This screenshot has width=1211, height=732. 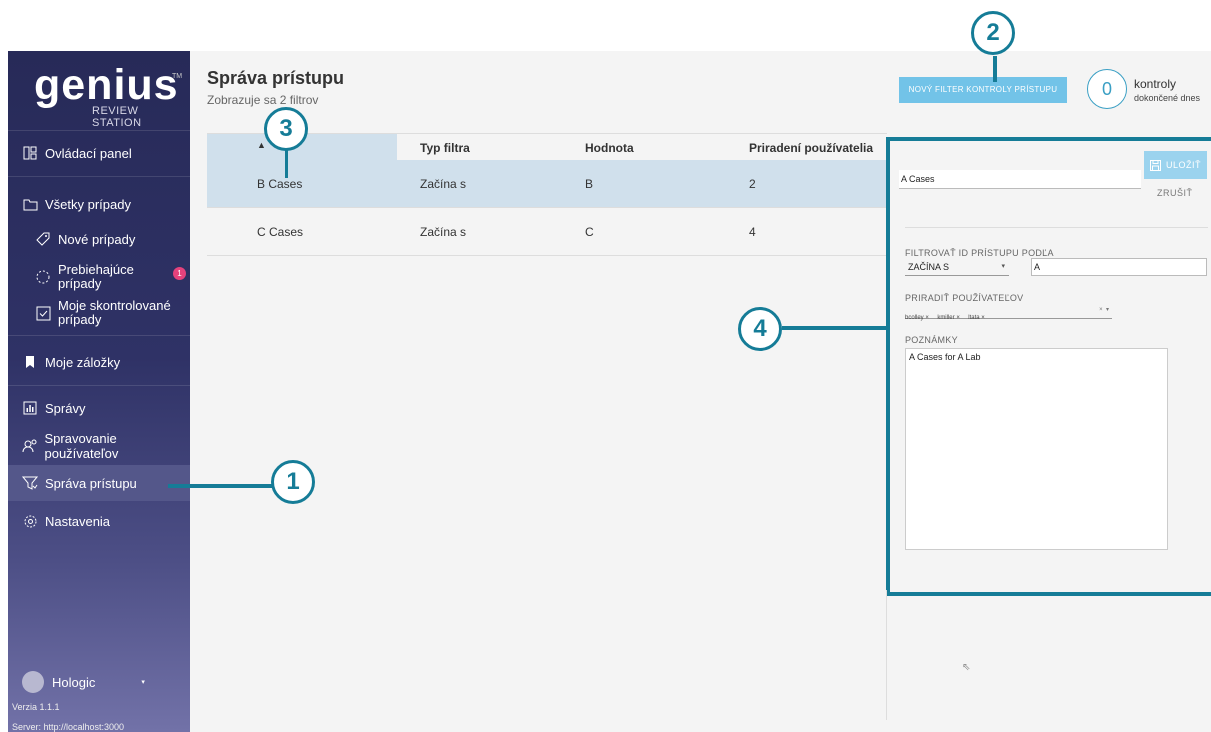 I want to click on table-cell: 2, so click(x=752, y=184).